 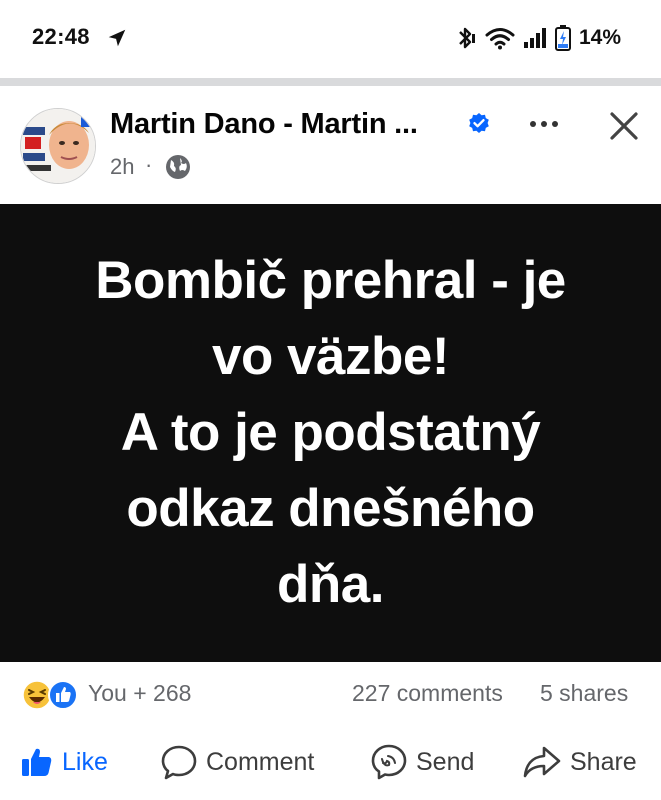 I want to click on globe-icon, so click(x=178, y=167).